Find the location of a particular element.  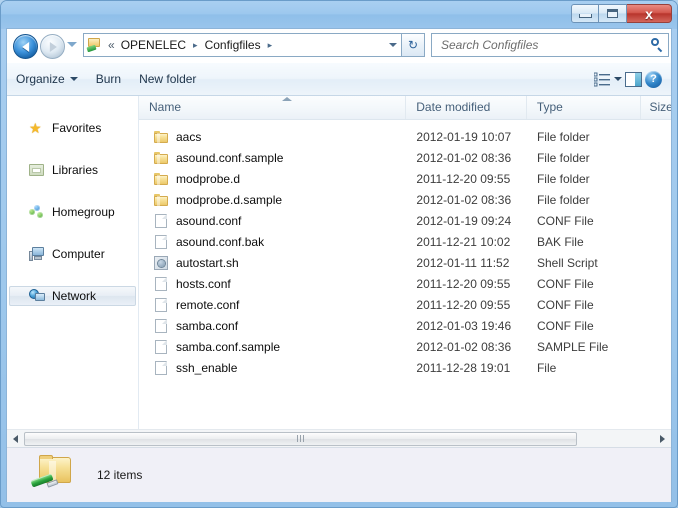

view-list-glyph is located at coordinates (601, 79).